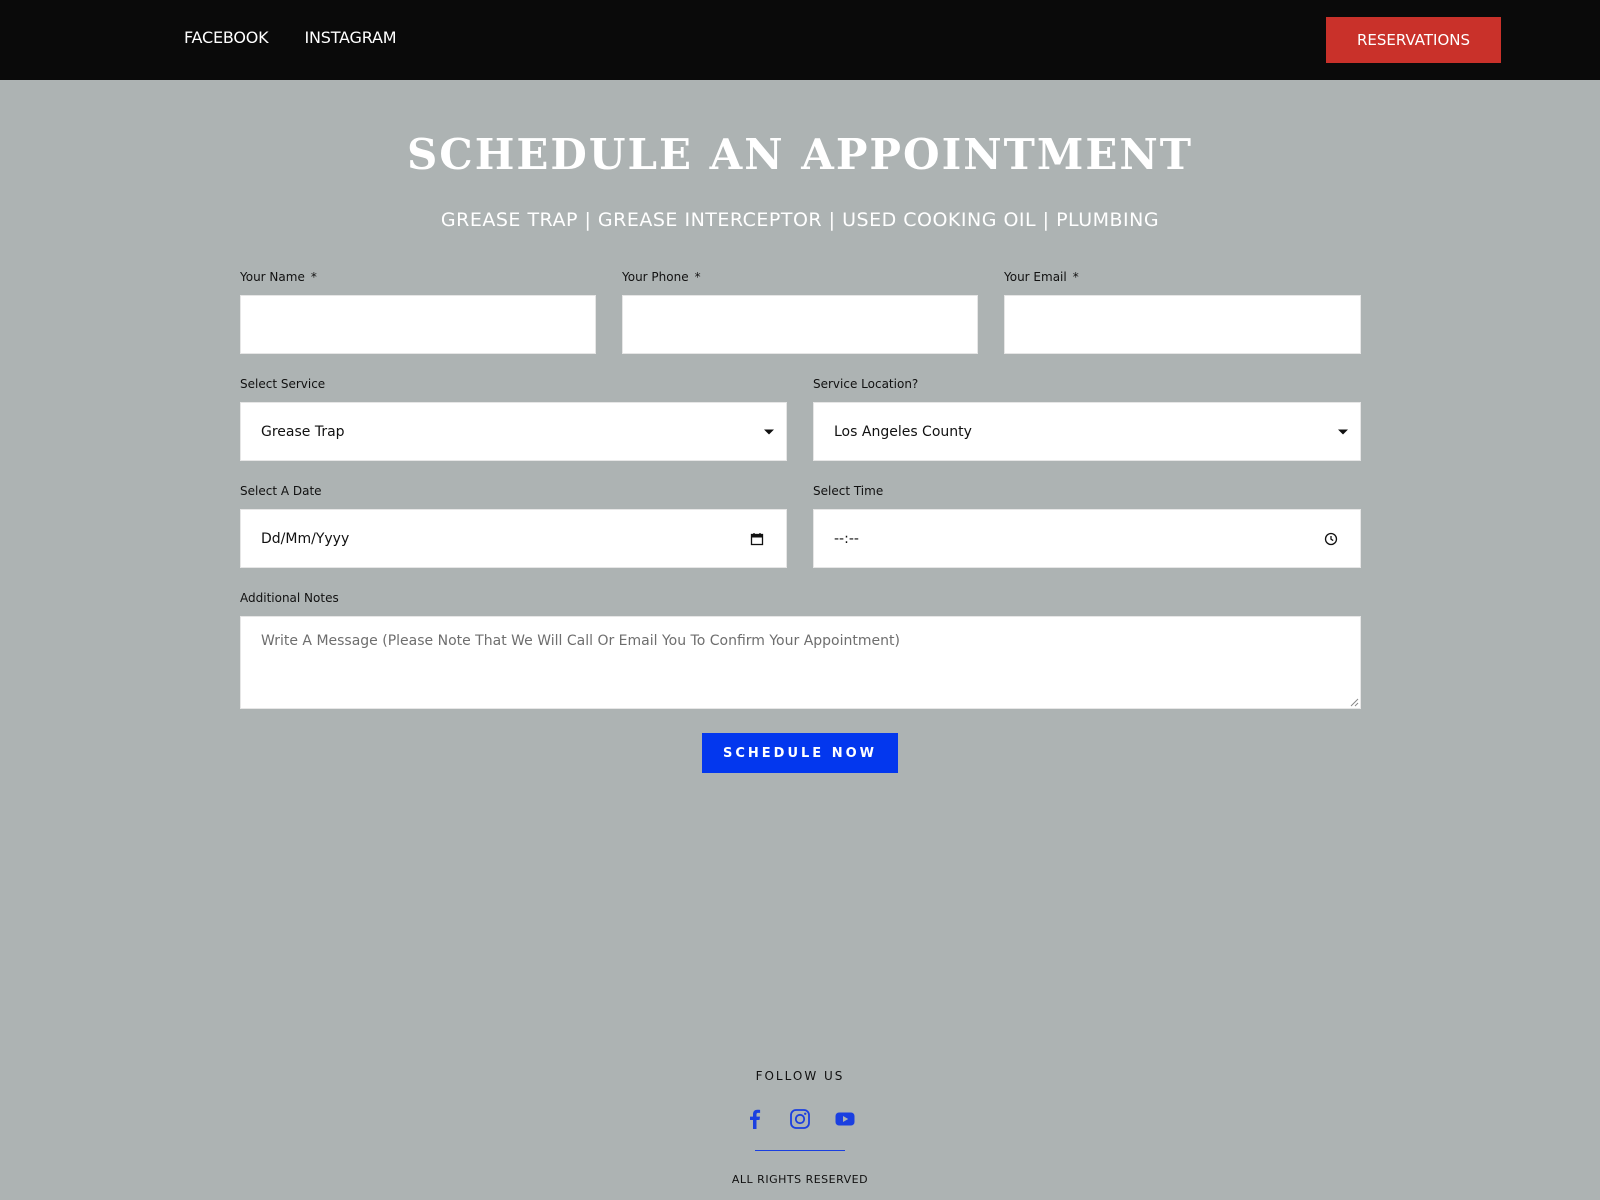 The image size is (1600, 1200). What do you see at coordinates (283, 384) in the screenshot?
I see `service-label: Select Service` at bounding box center [283, 384].